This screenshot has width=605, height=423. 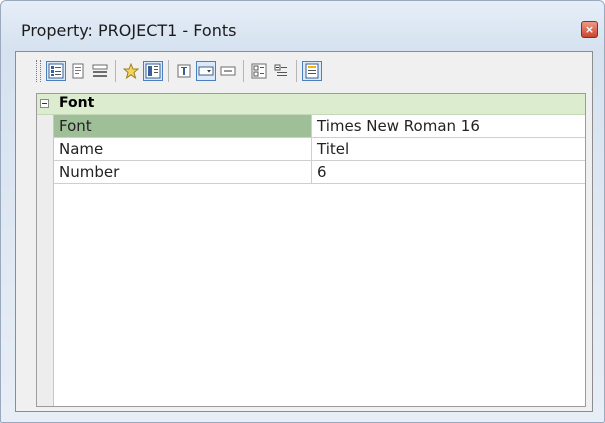 I want to click on edit-icon, so click(x=184, y=71).